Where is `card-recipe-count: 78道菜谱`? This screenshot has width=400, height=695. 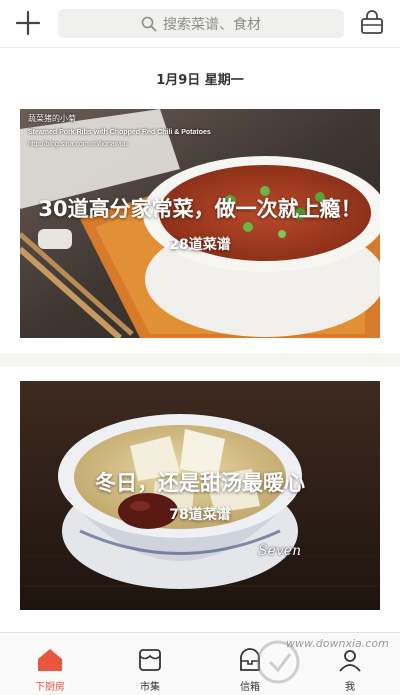 card-recipe-count: 78道菜谱 is located at coordinates (200, 514).